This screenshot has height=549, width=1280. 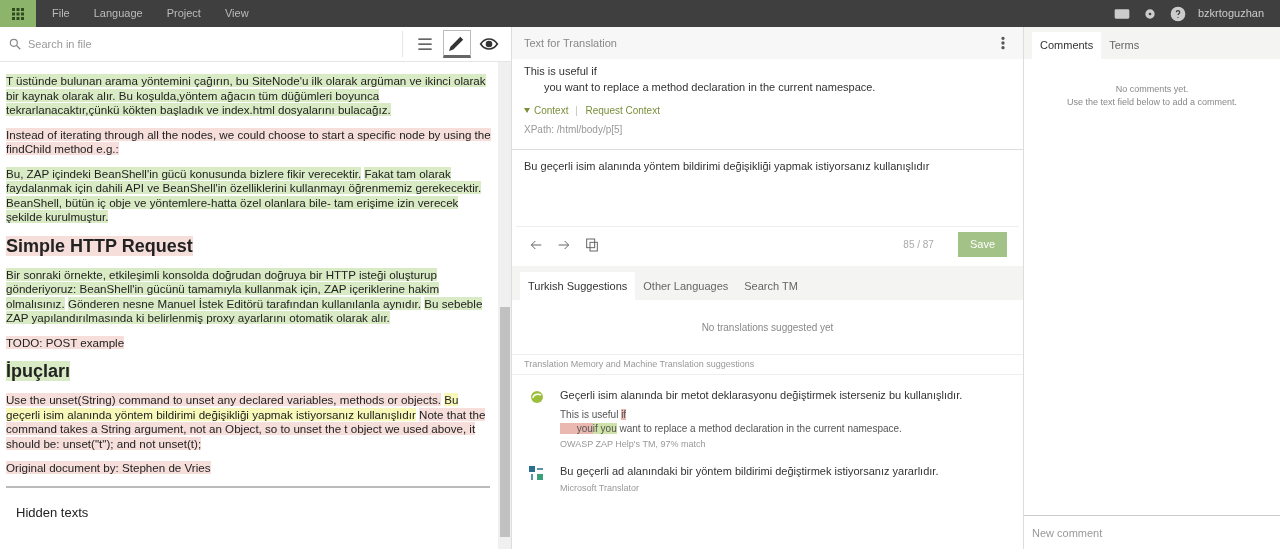 What do you see at coordinates (183, 13) in the screenshot?
I see `menu-item: Project` at bounding box center [183, 13].